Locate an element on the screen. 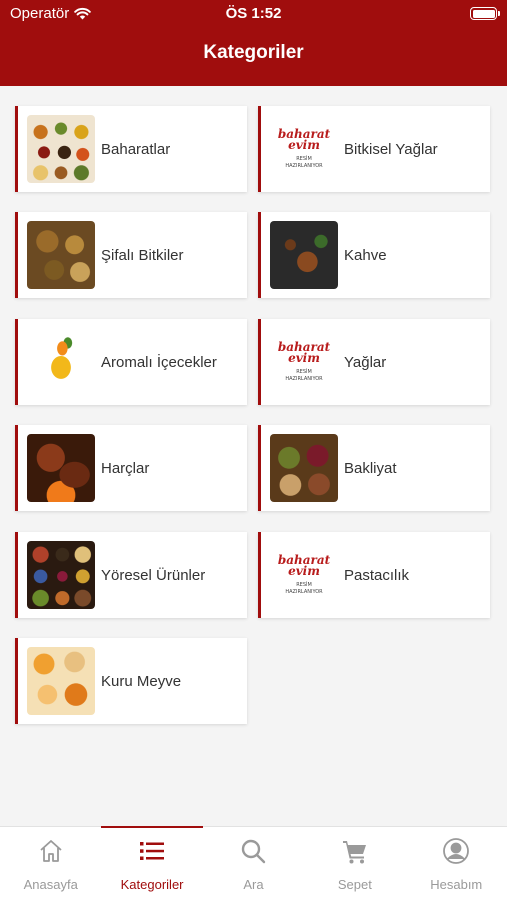  category-card-aromali-icecekler: Aromalı İçecekler is located at coordinates (131, 362).